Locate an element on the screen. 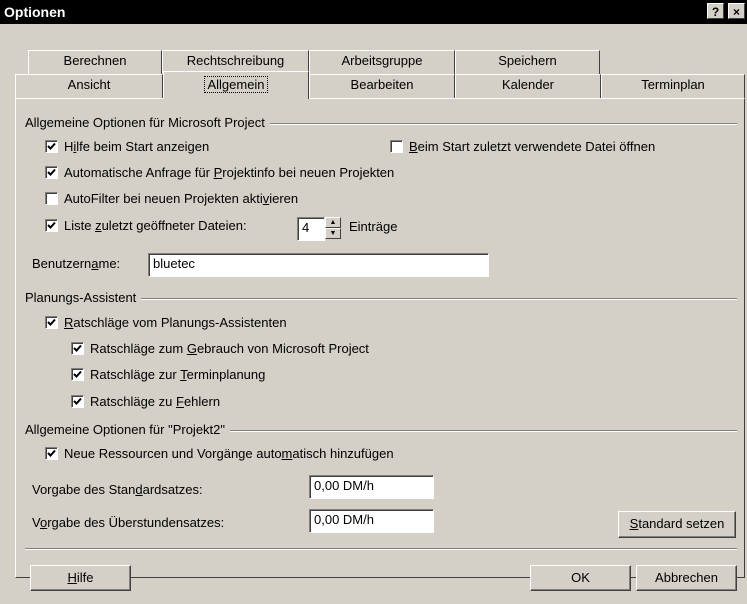 This screenshot has height=604, width=747. tab-bearbeiten: Bearbeiten is located at coordinates (382, 86).